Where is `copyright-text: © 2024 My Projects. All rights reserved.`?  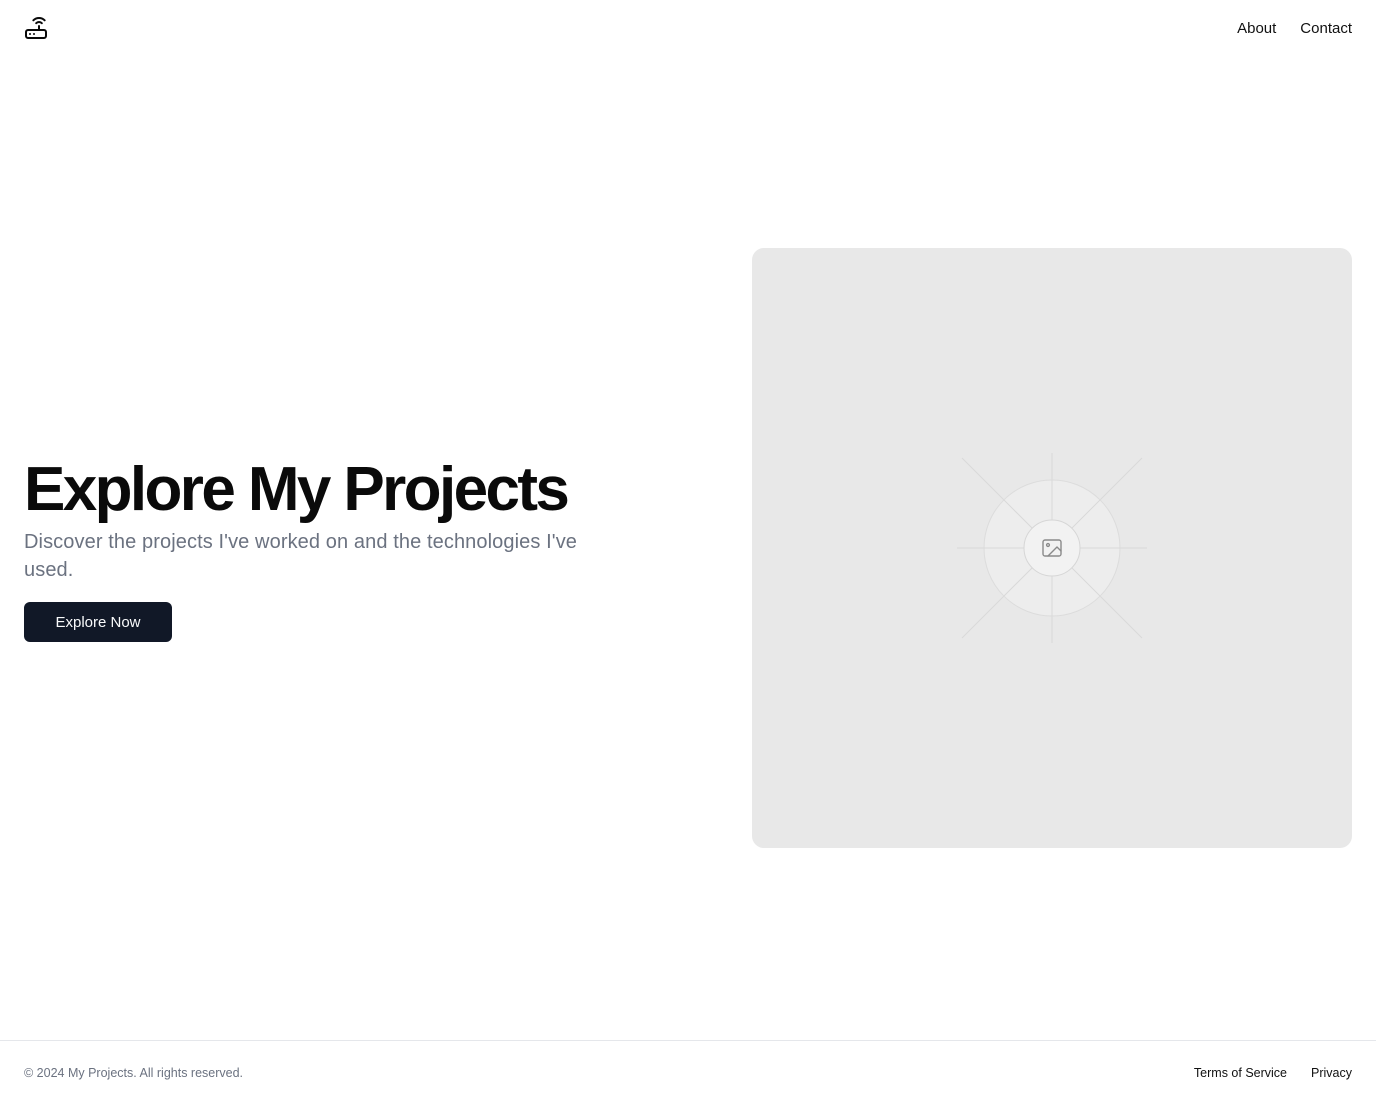 copyright-text: © 2024 My Projects. All rights reserved. is located at coordinates (134, 1073).